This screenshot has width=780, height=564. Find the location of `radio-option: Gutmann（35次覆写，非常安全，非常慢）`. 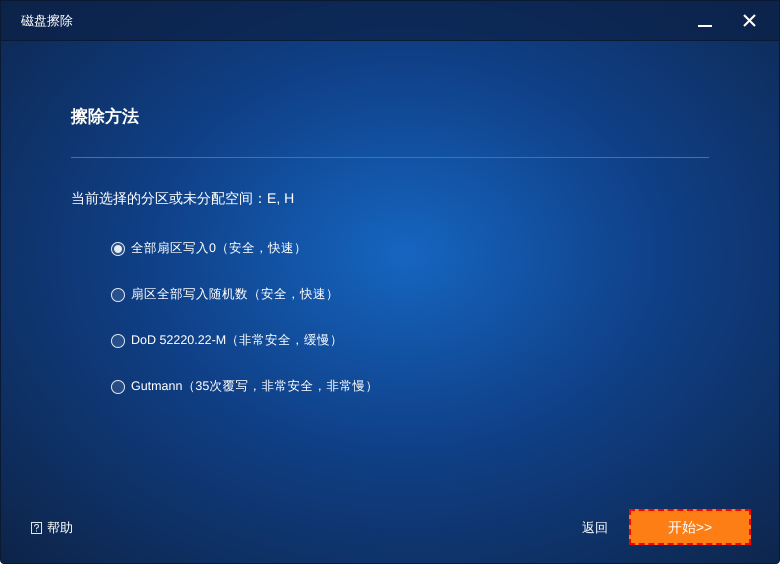

radio-option: Gutmann（35次覆写，非常安全，非常慢） is located at coordinates (410, 387).